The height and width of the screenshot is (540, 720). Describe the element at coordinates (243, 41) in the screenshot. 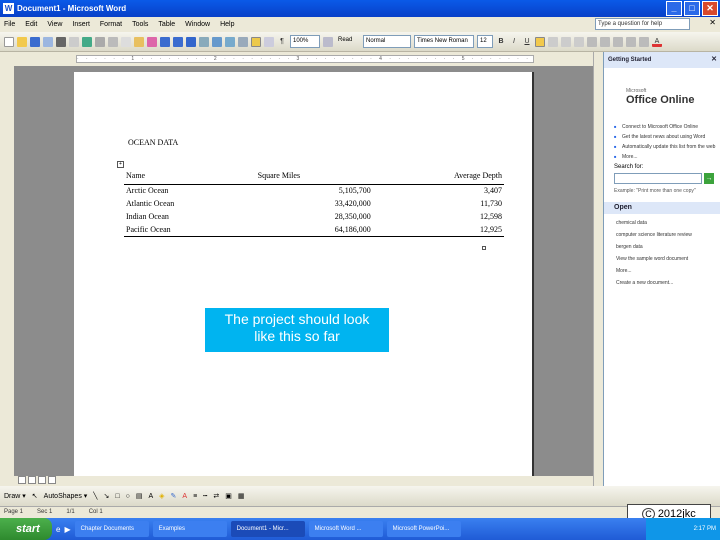

I see `columns-icon` at that location.